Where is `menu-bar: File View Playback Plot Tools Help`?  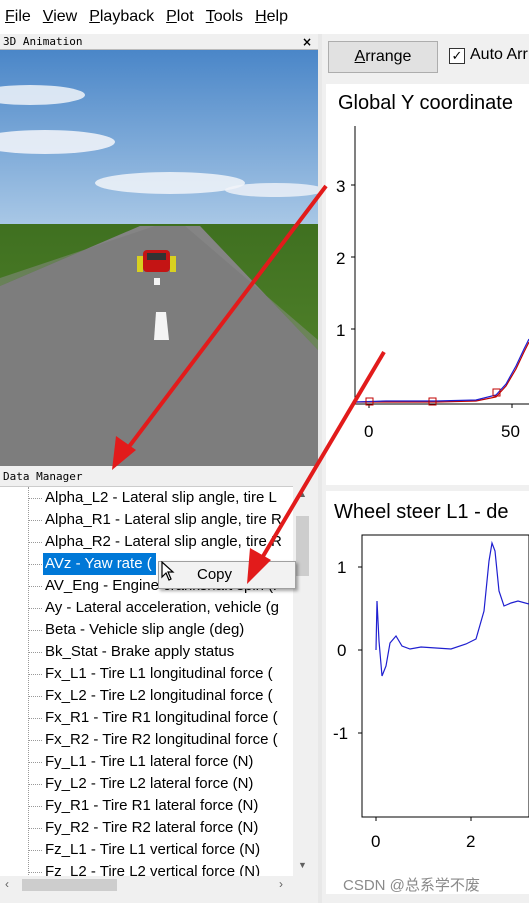
menu-bar: File View Playback Plot Tools Help is located at coordinates (264, 17).